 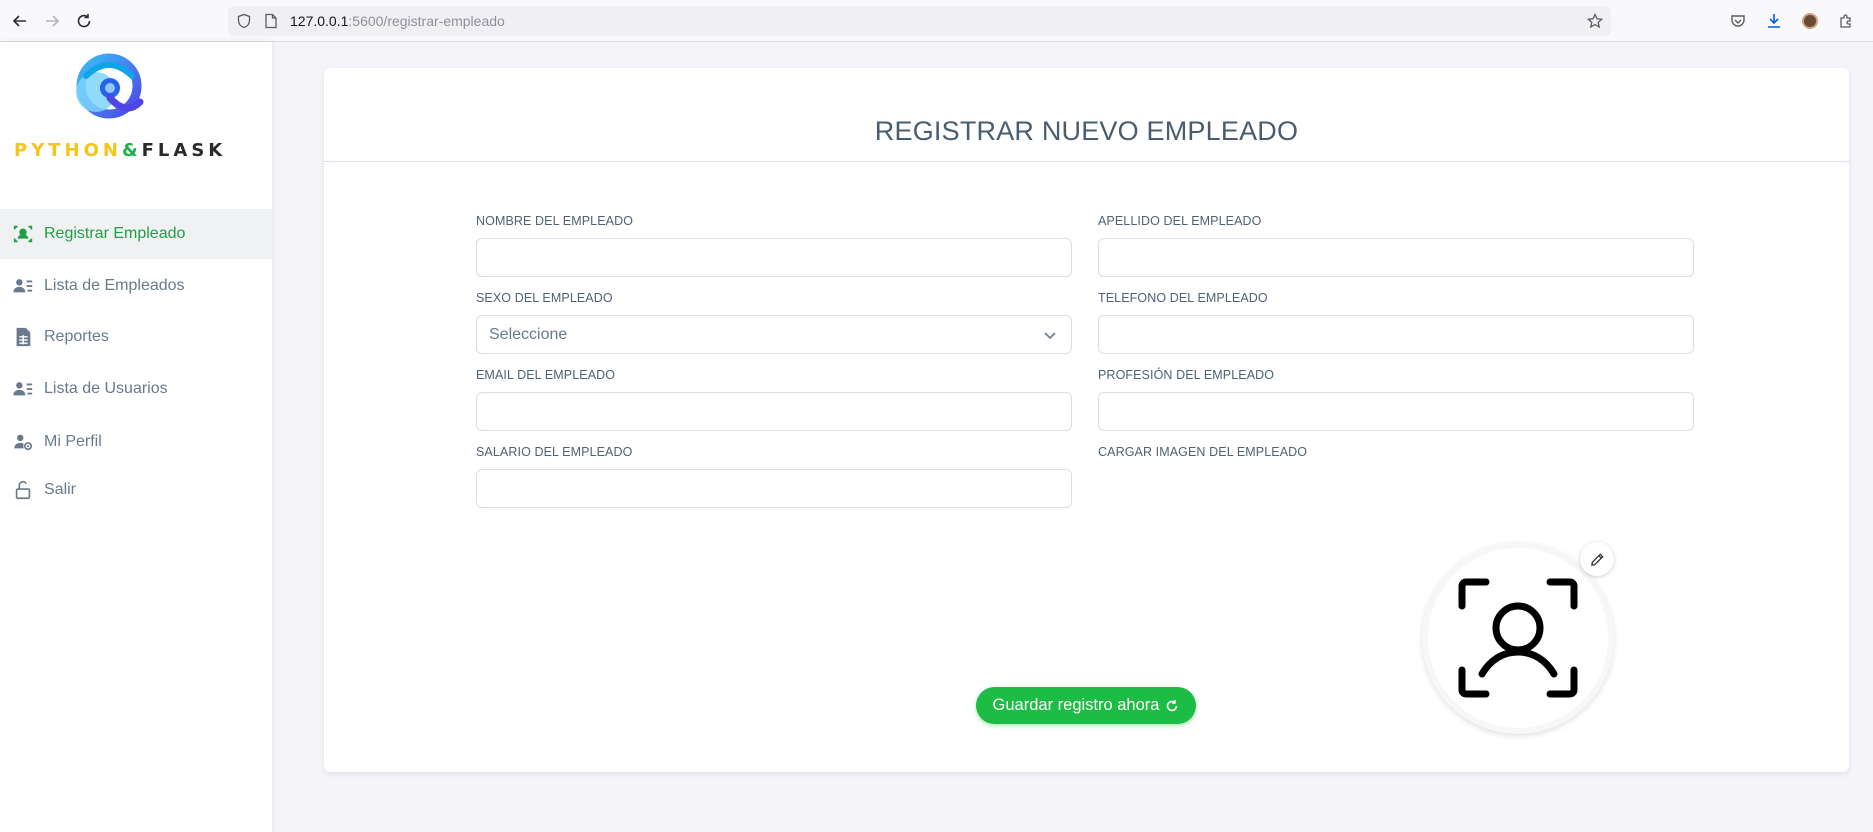 What do you see at coordinates (546, 375) in the screenshot?
I see `email-label: EMAIL DEL EMPLEADO` at bounding box center [546, 375].